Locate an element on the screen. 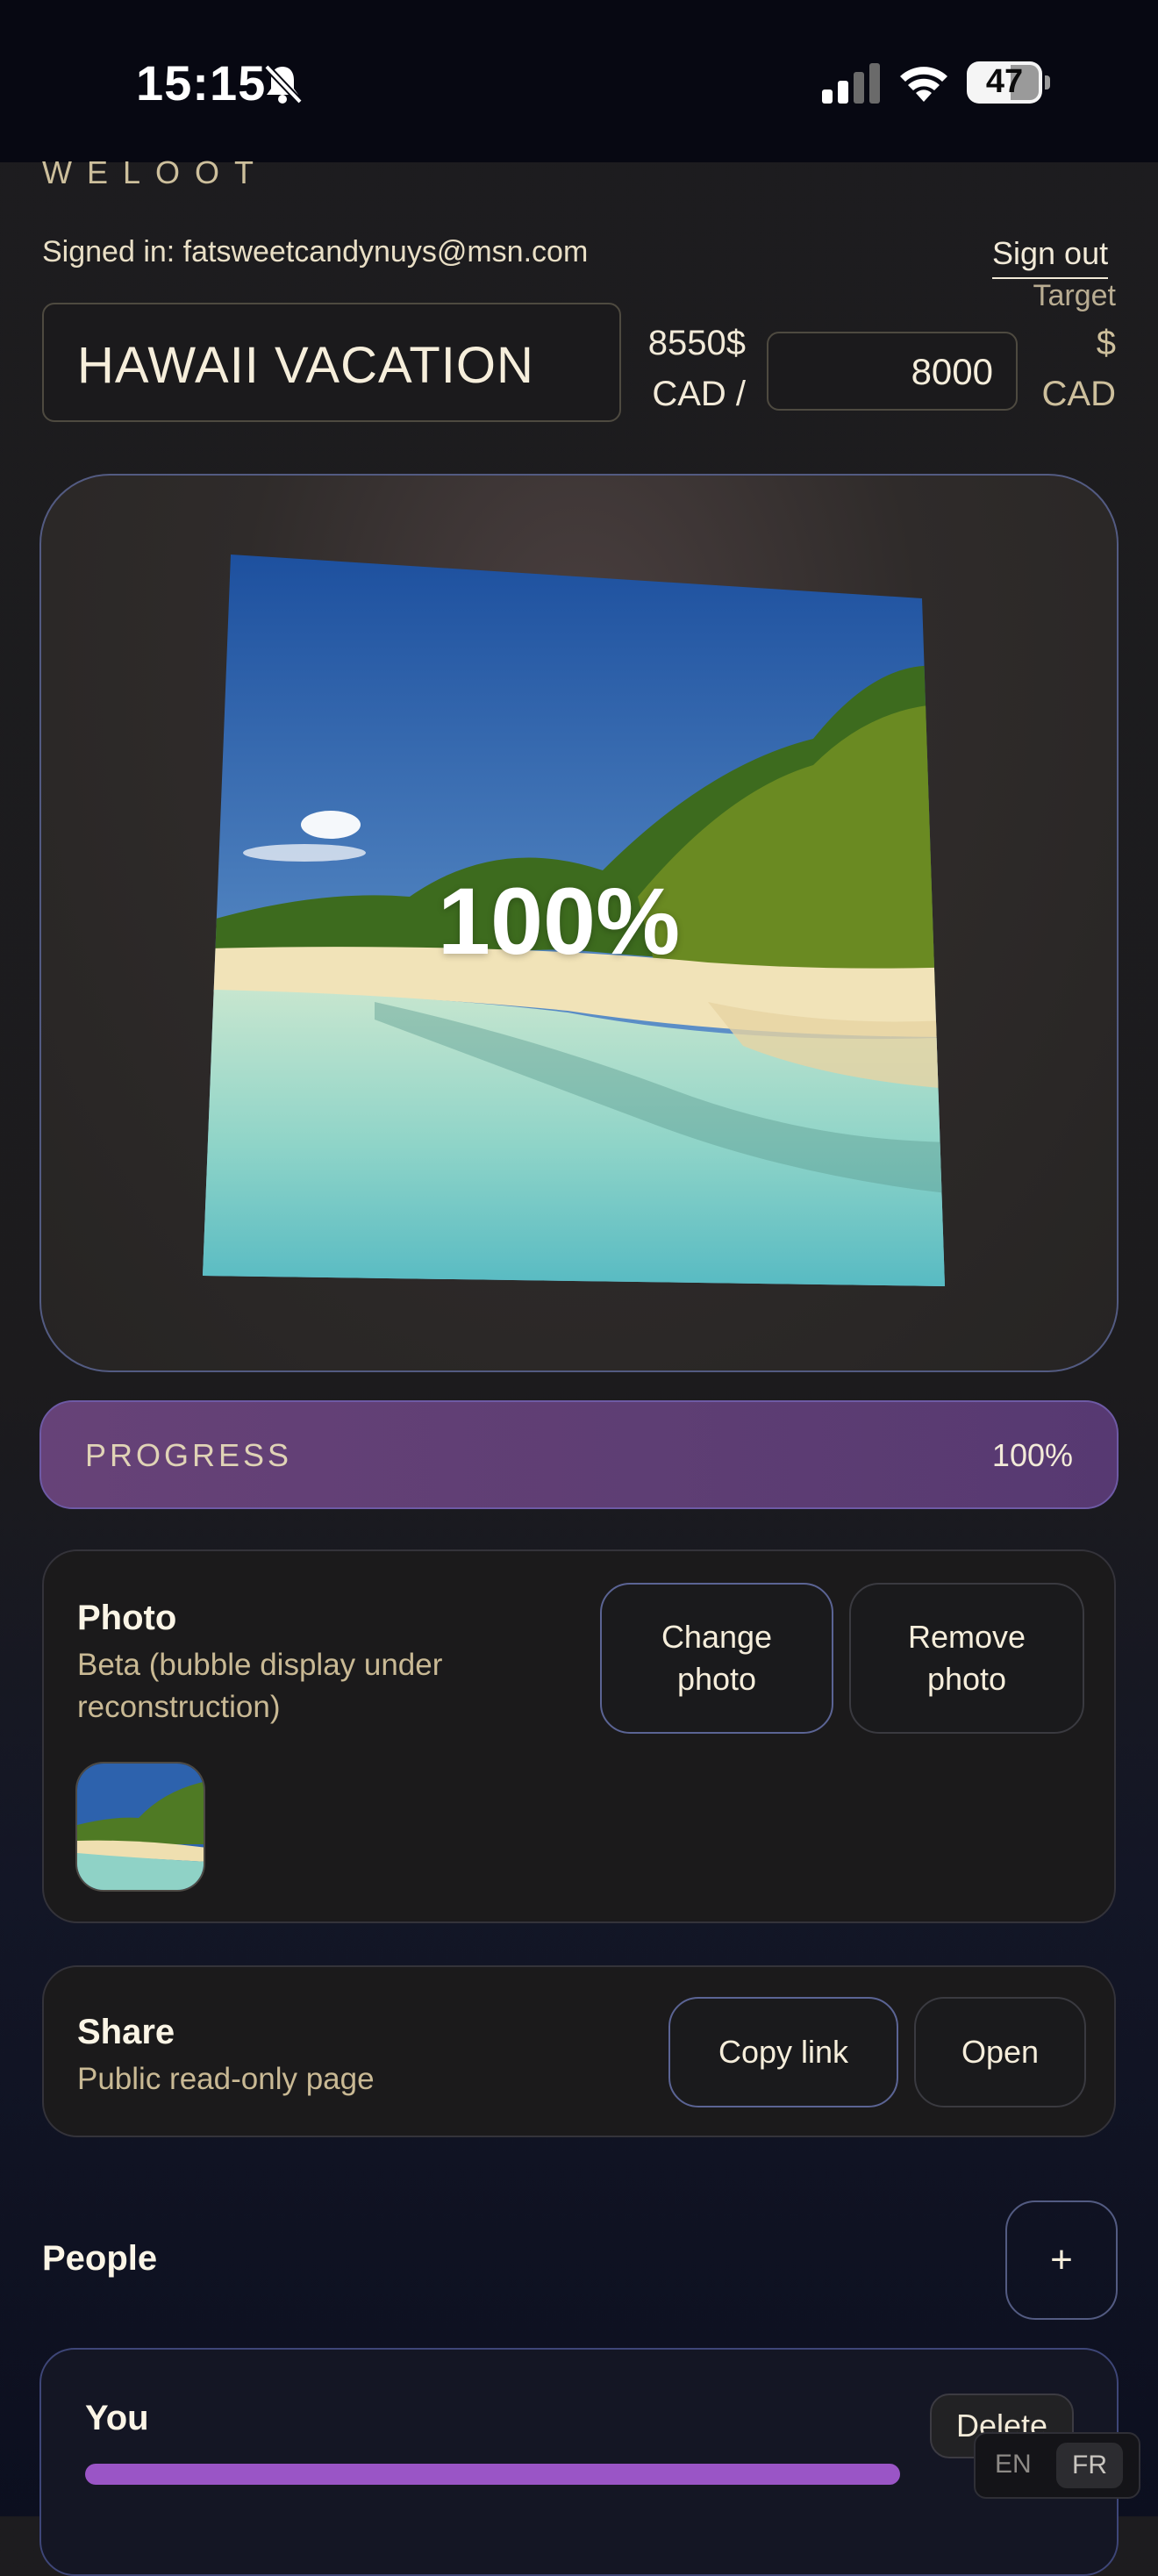 Image resolution: width=1158 pixels, height=2576 pixels. change-photo-button: Change photo is located at coordinates (717, 1658).